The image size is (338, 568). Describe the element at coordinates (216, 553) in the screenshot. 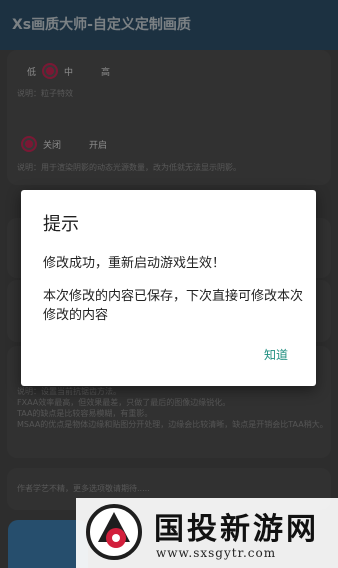

I see `watermark-url: www.sxsgytr.com` at that location.